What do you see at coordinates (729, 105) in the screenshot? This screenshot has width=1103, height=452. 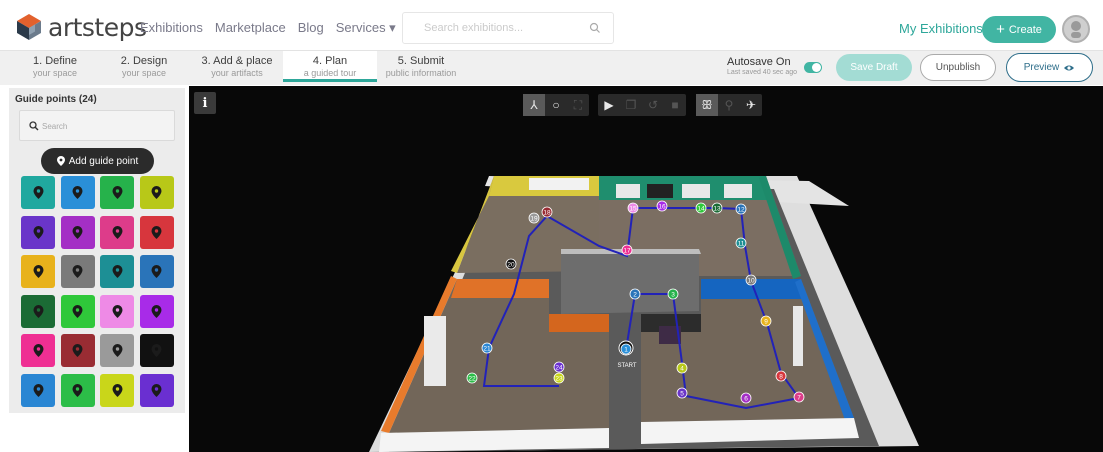 I see `walk-view-icon: ⚲` at bounding box center [729, 105].